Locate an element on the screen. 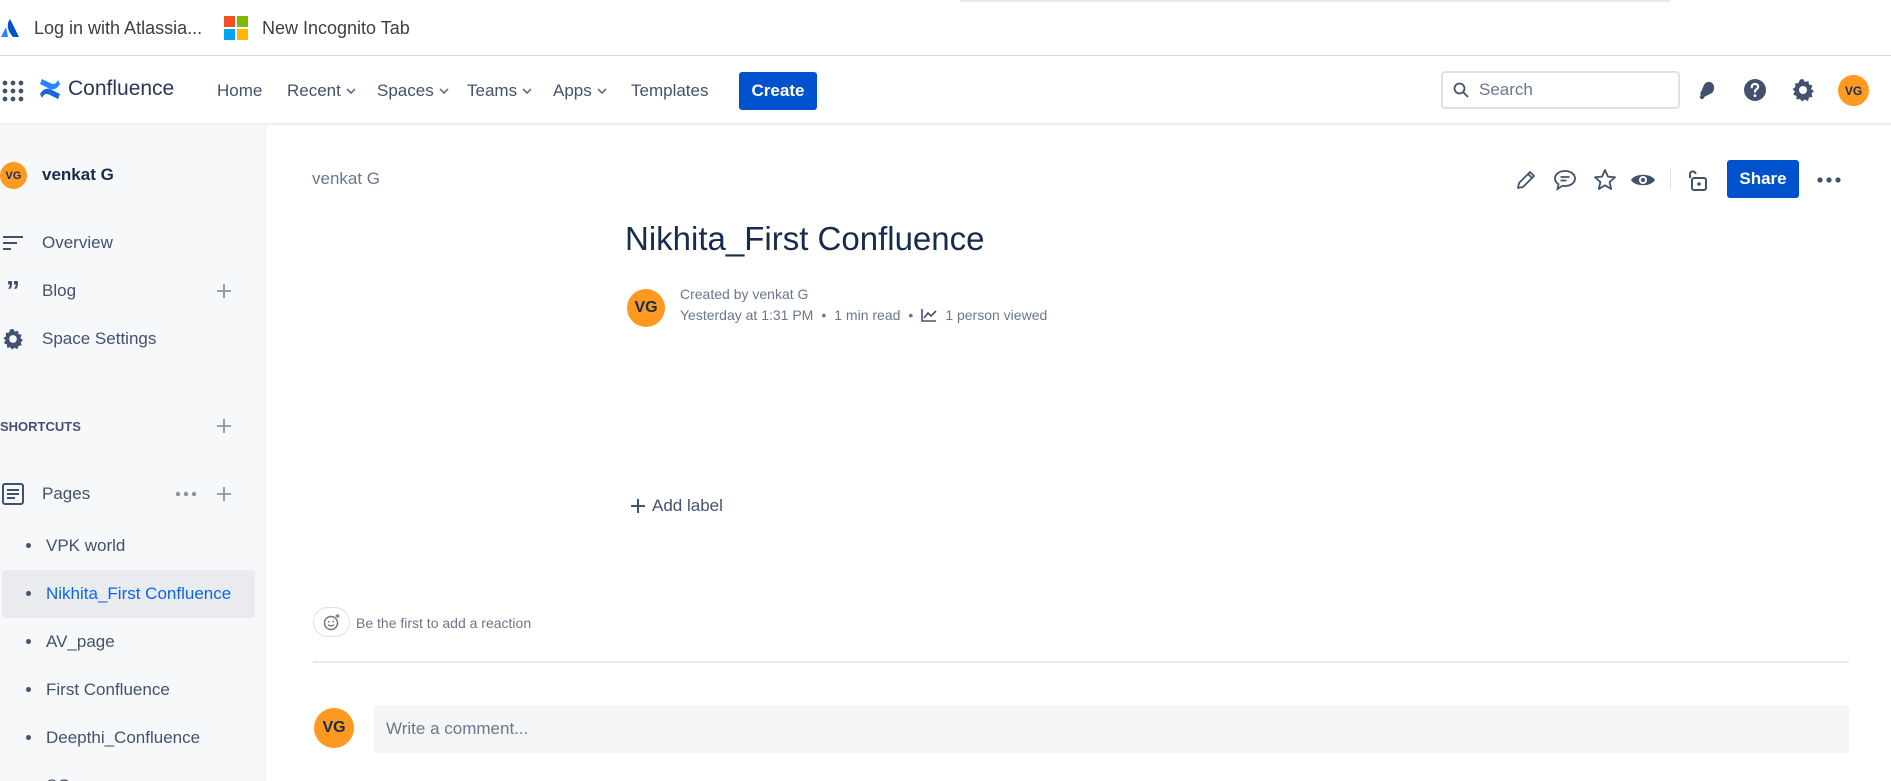 Image resolution: width=1891 pixels, height=781 pixels. created-by: Created by venkat G is located at coordinates (744, 294).